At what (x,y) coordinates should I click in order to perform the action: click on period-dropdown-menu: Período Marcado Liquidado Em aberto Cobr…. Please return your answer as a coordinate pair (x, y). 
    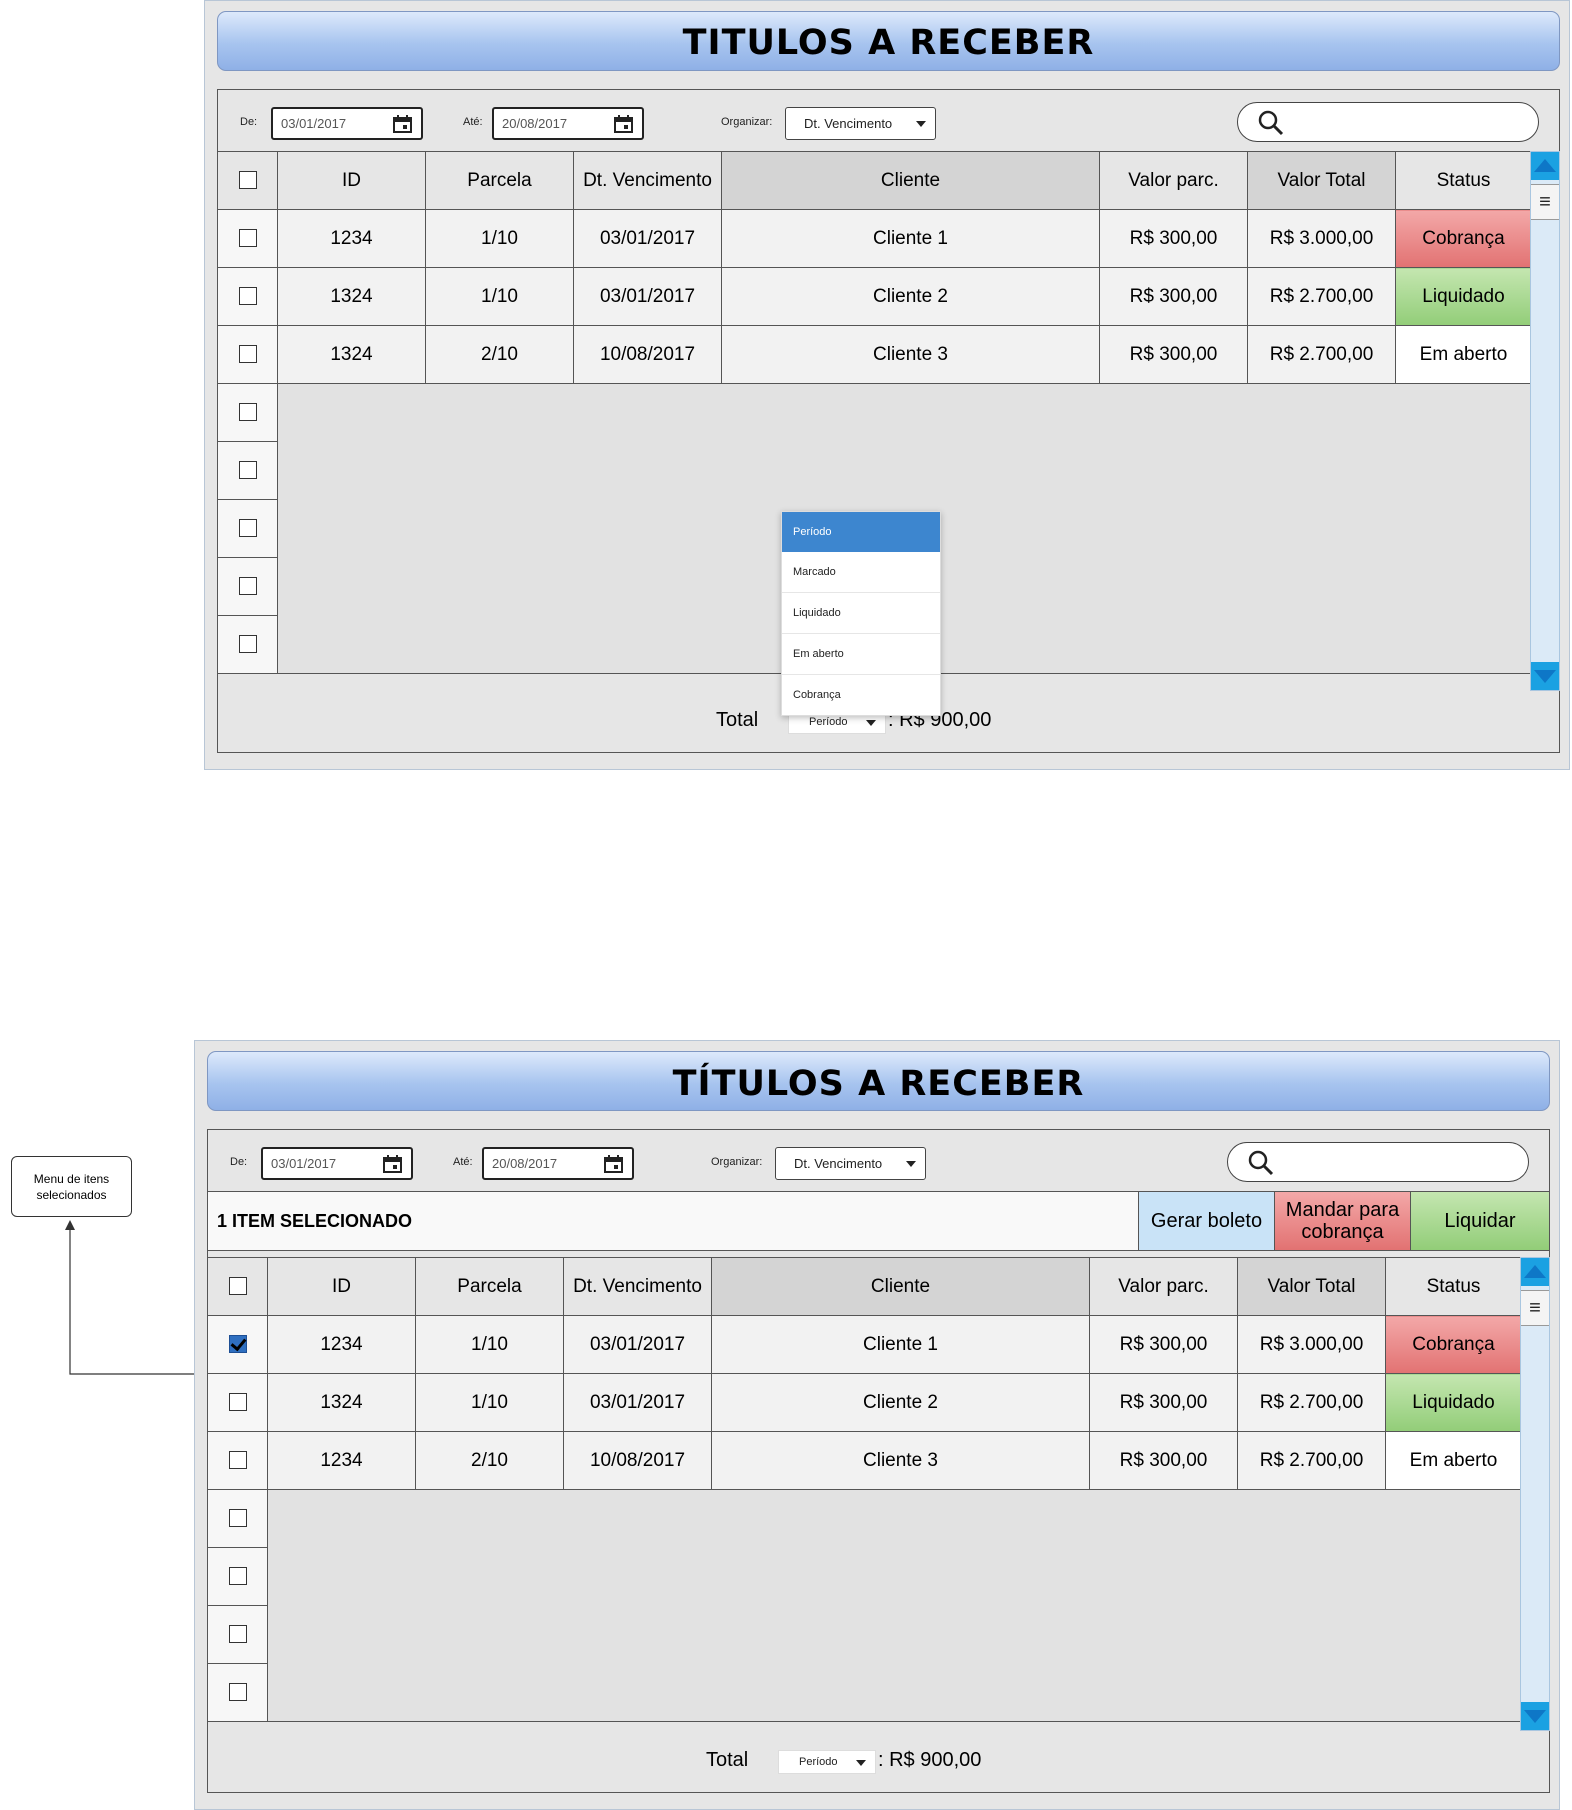
    Looking at the image, I should click on (861, 613).